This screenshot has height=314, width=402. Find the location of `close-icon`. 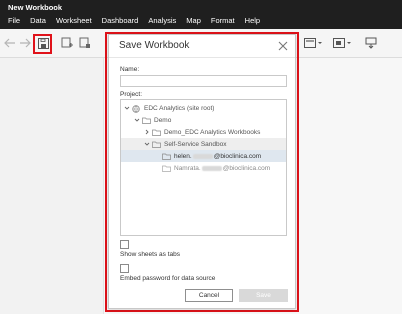

close-icon is located at coordinates (283, 45).